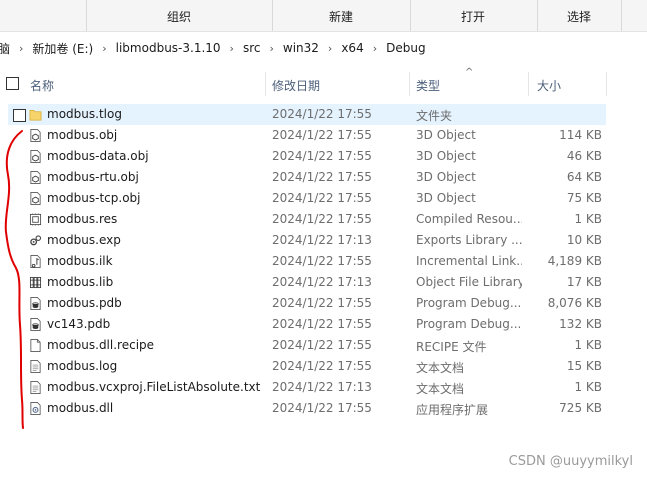 Image resolution: width=647 pixels, height=477 pixels. What do you see at coordinates (12, 83) in the screenshot?
I see `select-all-checkbox` at bounding box center [12, 83].